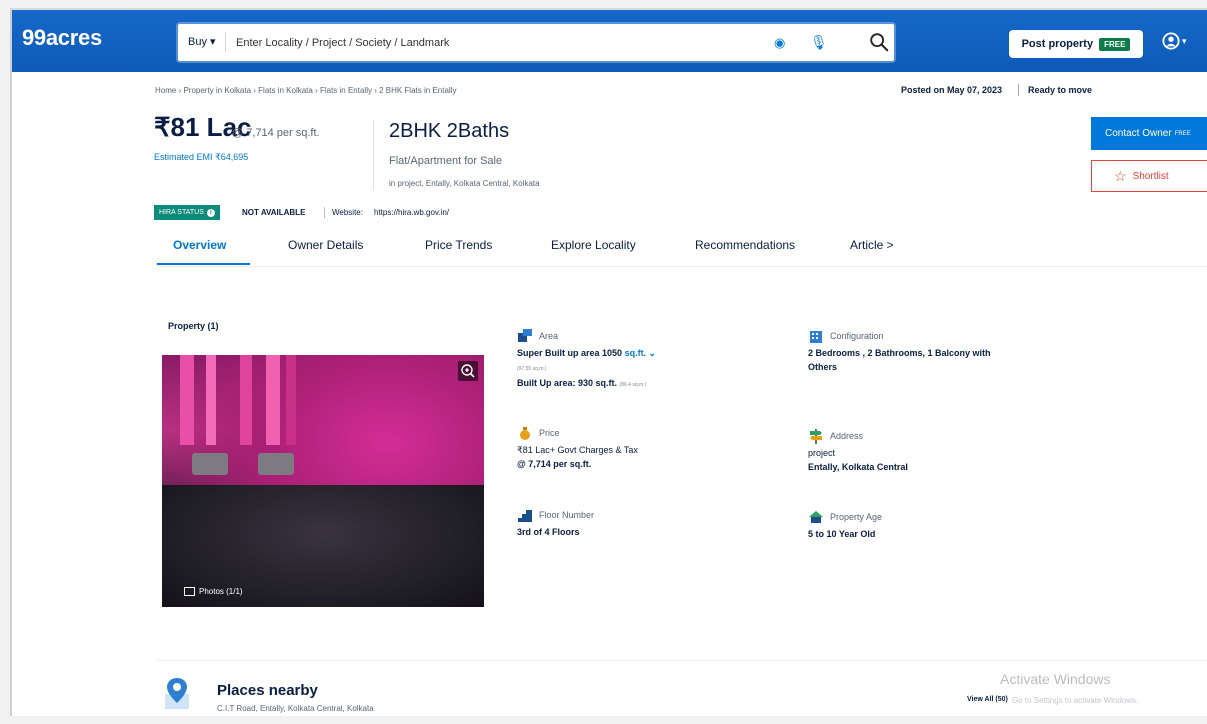 The width and height of the screenshot is (1207, 724). What do you see at coordinates (274, 212) in the screenshot?
I see `rera-status-value: NOT AVAILABLE` at bounding box center [274, 212].